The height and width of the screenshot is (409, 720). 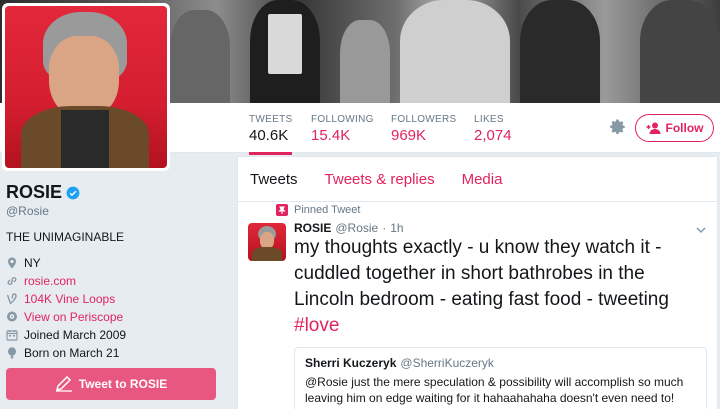 I want to click on stat-tweets: TWEETS 40.6K, so click(x=271, y=134).